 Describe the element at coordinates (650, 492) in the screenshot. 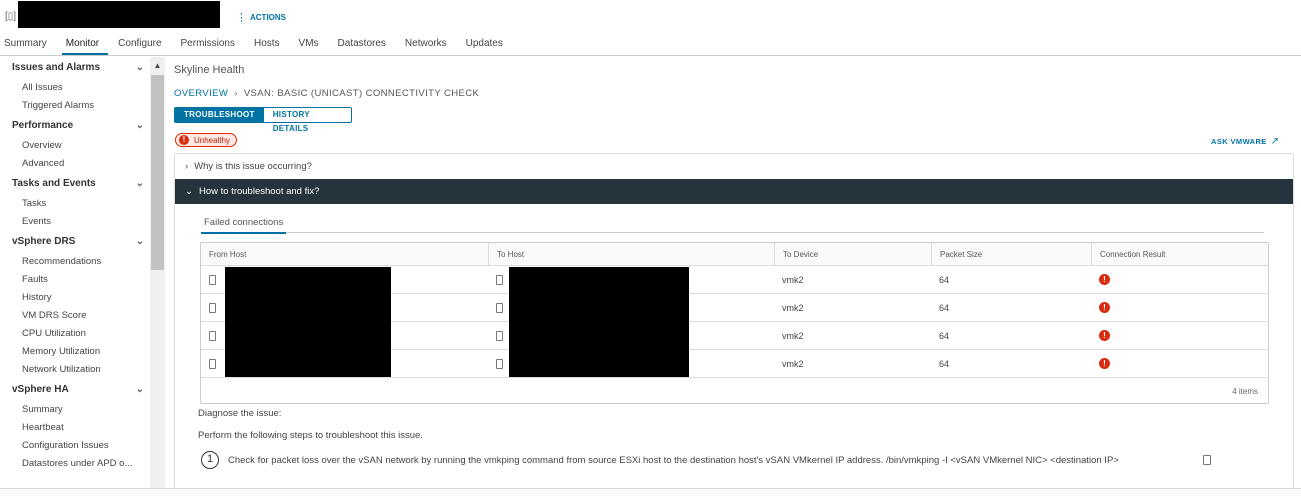

I see `bottom-strip` at that location.